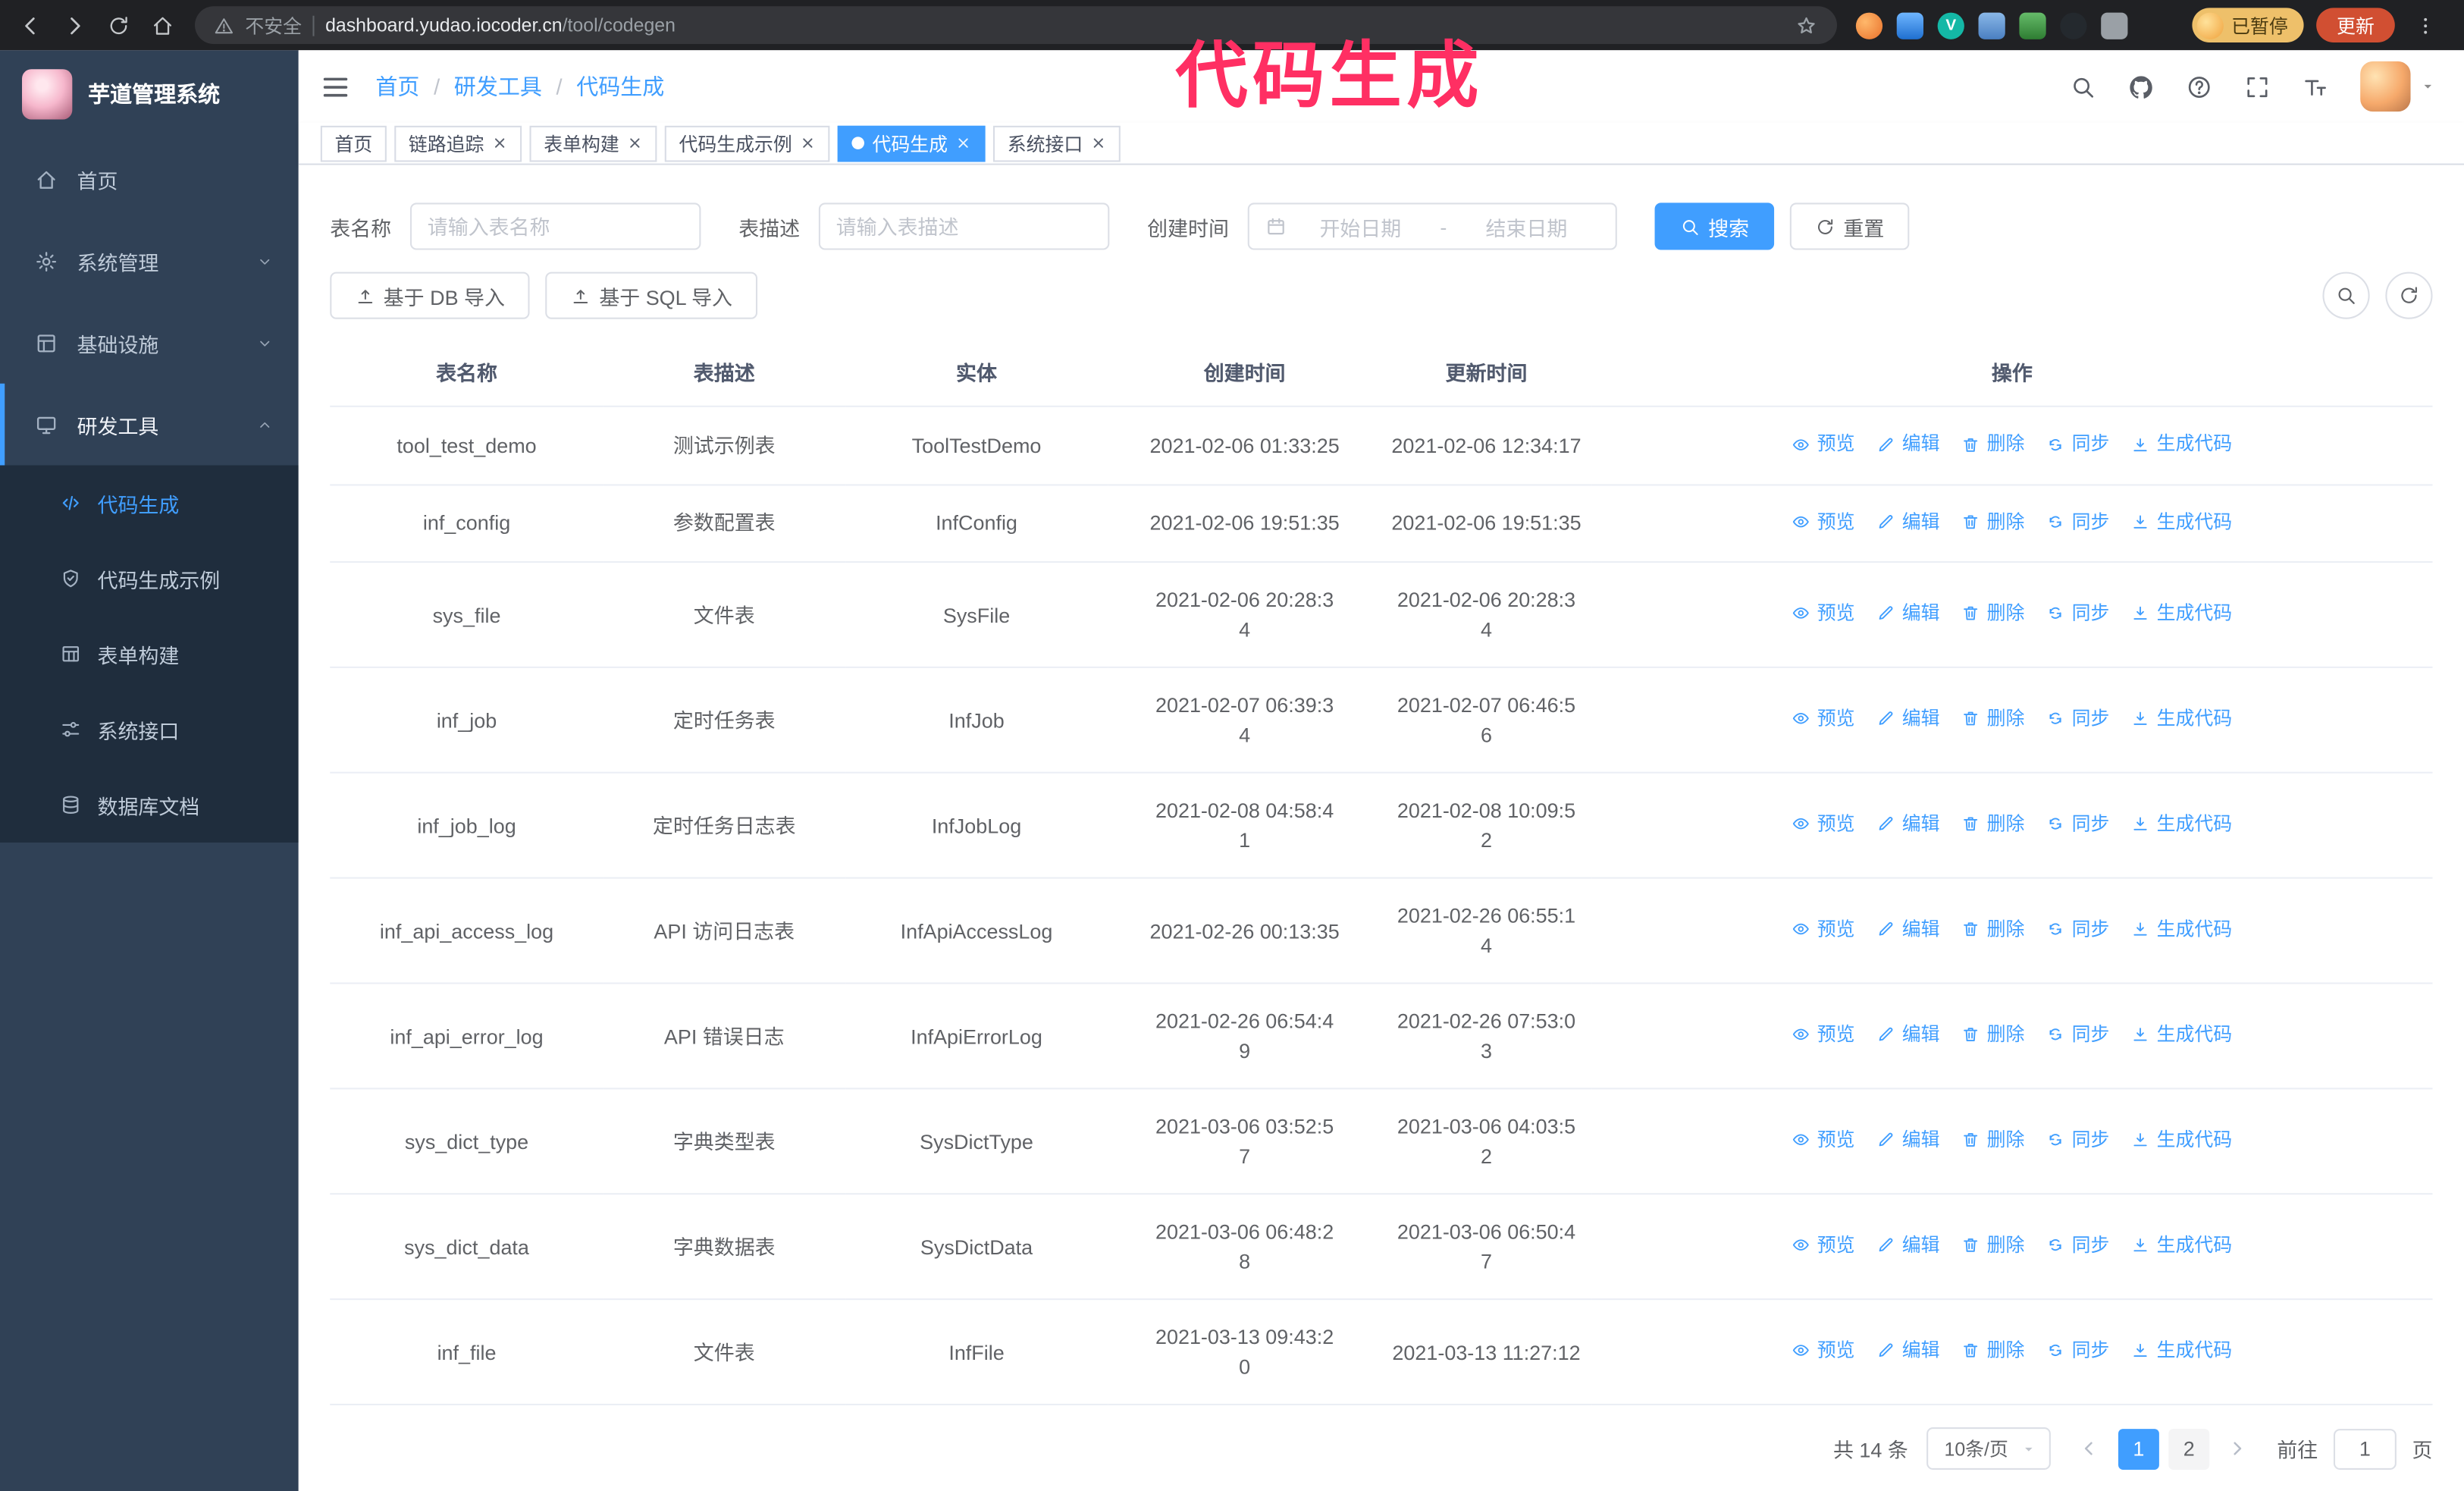  Describe the element at coordinates (2365, 1448) in the screenshot. I see `goto-page-input` at that location.